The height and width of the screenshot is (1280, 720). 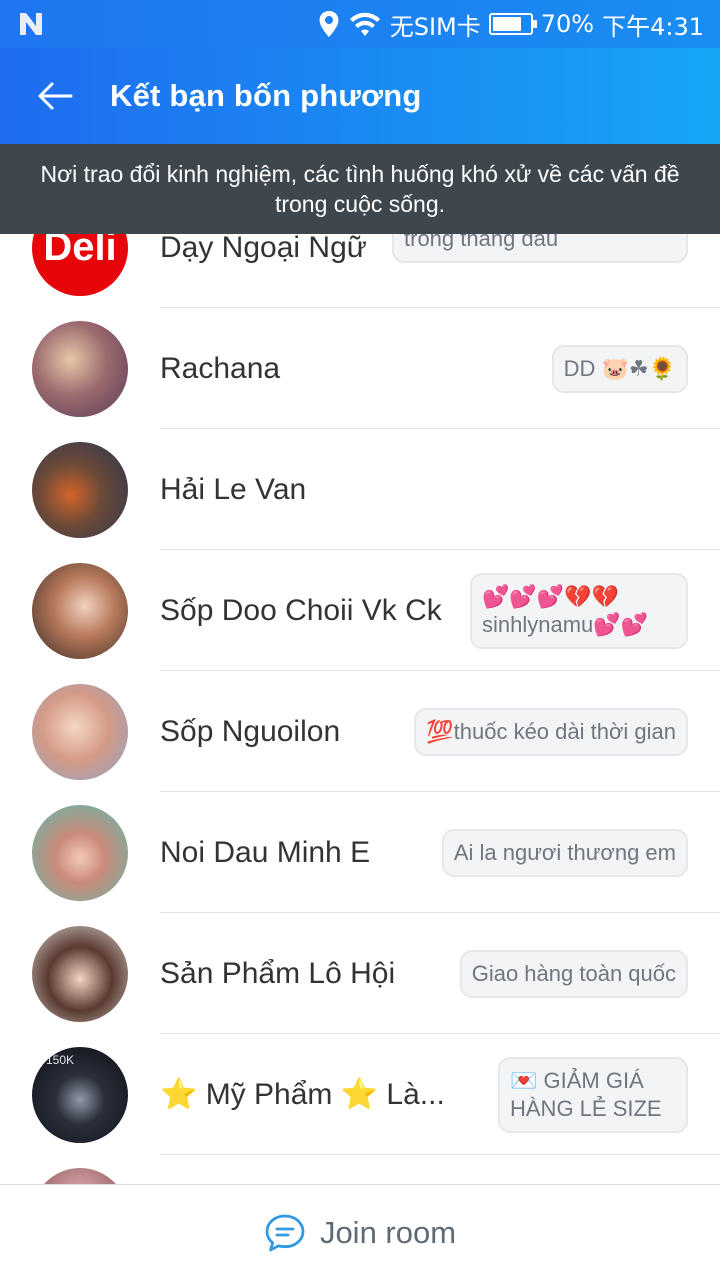 I want to click on chat-bubble-icon, so click(x=285, y=1232).